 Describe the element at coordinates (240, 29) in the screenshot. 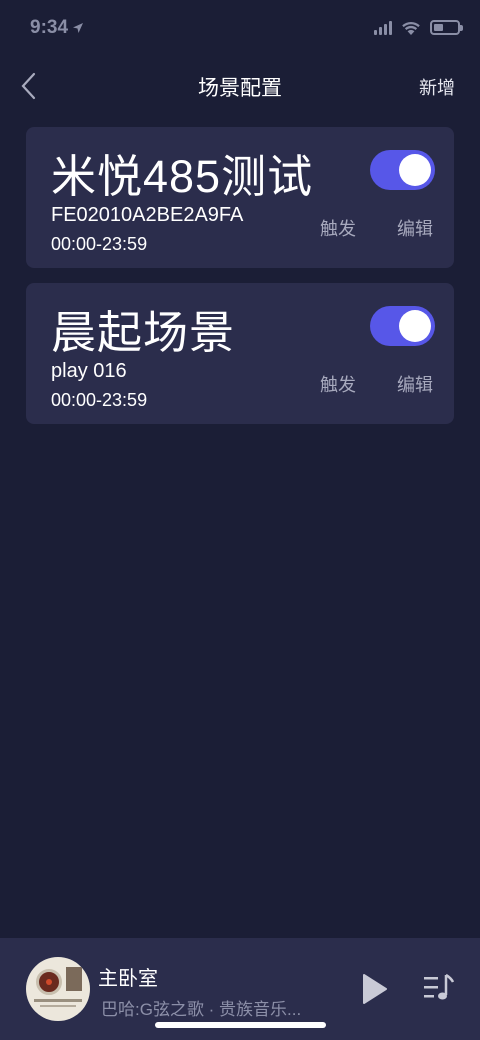

I see `status-bar: 9:34` at that location.